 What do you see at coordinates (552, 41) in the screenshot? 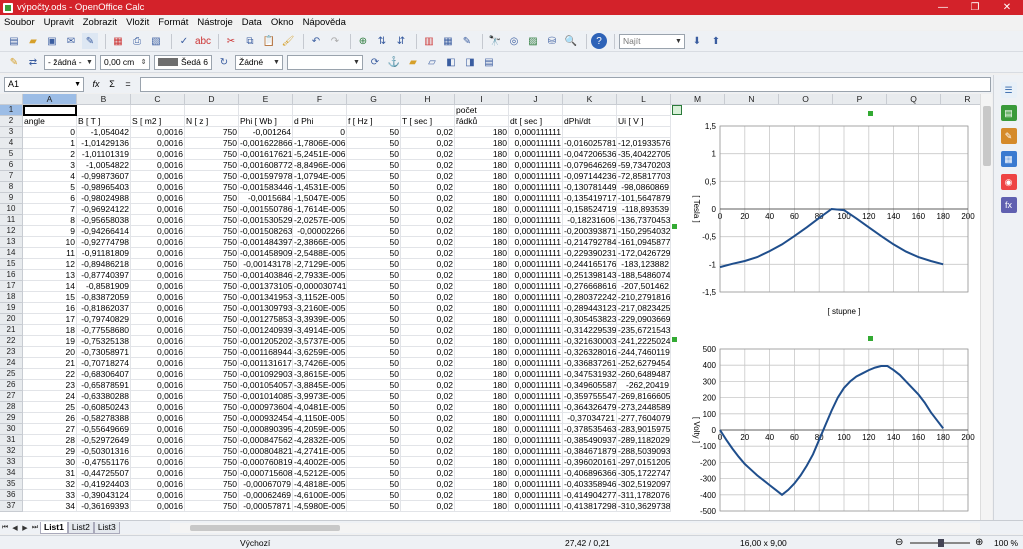
I see `data-sources-icon: ⛁` at bounding box center [552, 41].